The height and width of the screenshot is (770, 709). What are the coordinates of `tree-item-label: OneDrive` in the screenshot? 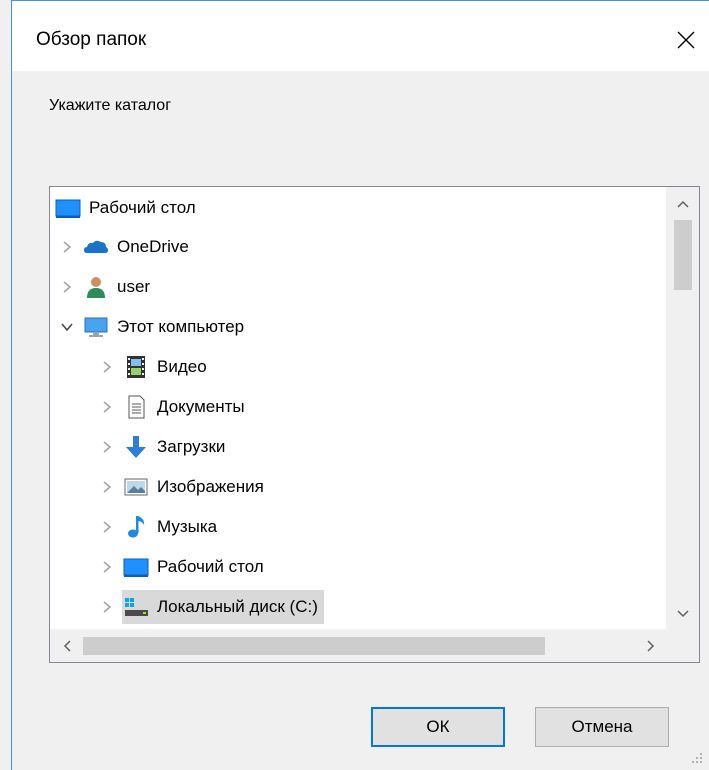 It's located at (153, 246).